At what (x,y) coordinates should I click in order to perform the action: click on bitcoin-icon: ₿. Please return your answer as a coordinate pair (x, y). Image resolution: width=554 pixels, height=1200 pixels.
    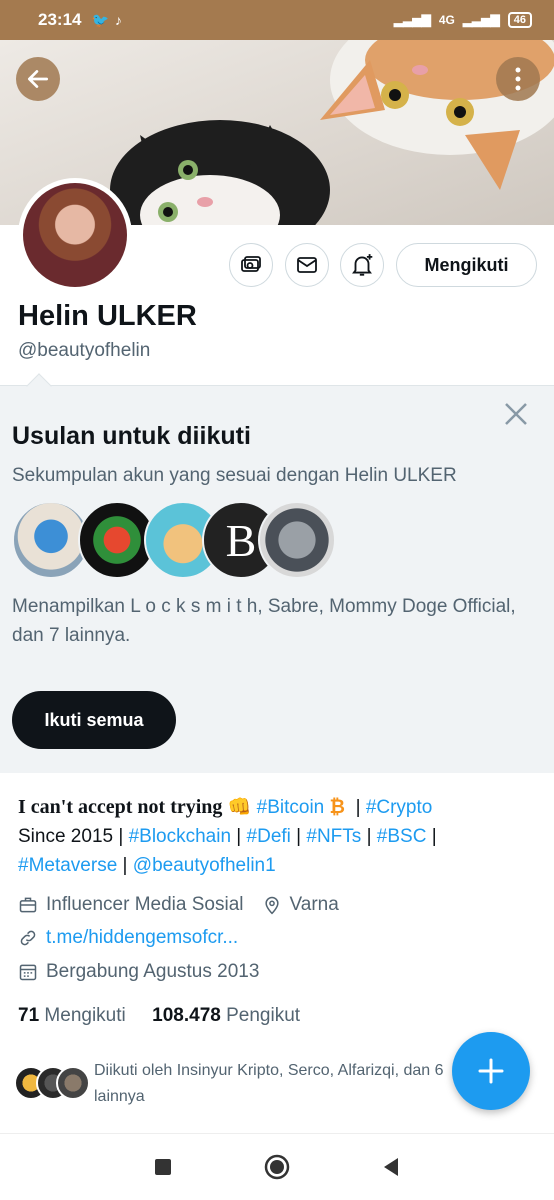
    Looking at the image, I should click on (337, 807).